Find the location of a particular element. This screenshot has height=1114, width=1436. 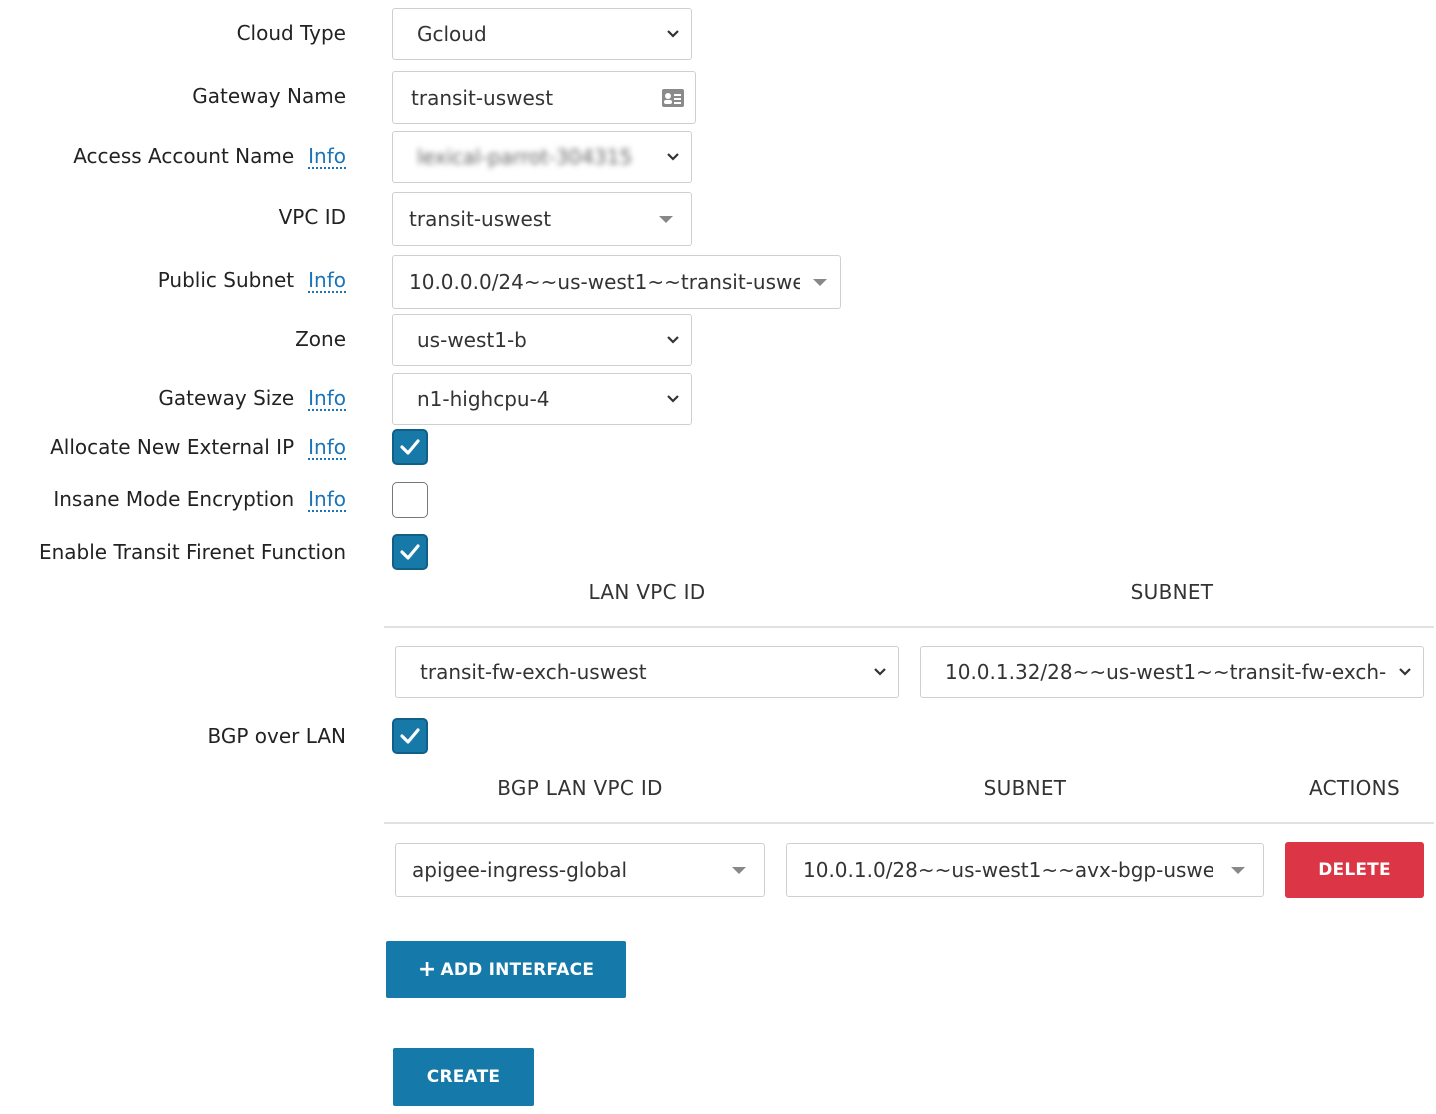

add-interface-label: ADD INTERFACE is located at coordinates (517, 969).